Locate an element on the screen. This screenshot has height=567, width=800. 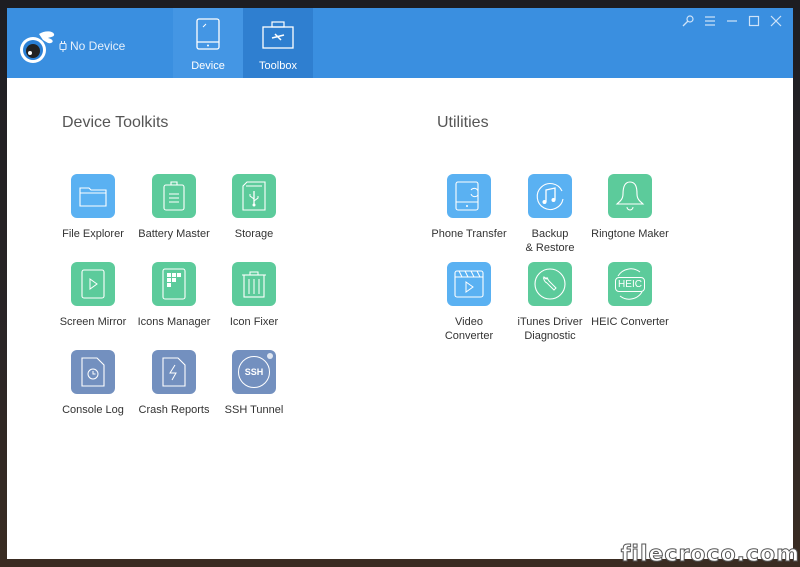
tab-device: Device is located at coordinates (208, 43).